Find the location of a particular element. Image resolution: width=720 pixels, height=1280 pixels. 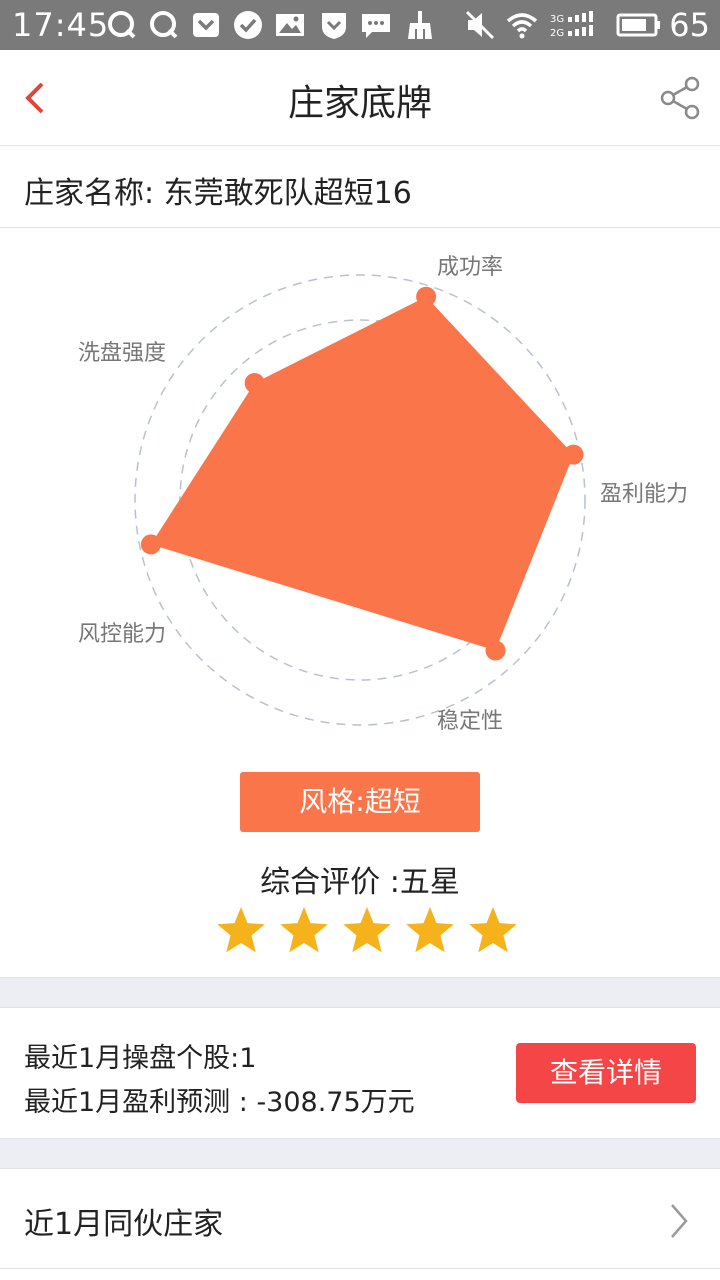

partner-dealers-row: 近1月同伙庄家 is located at coordinates (360, 1219).